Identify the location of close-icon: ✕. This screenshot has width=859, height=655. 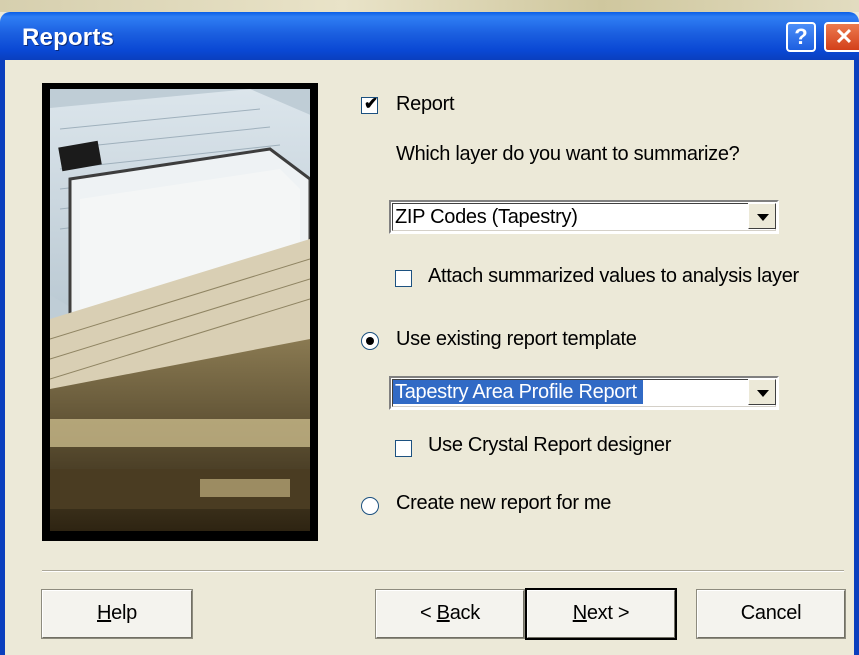
(841, 37).